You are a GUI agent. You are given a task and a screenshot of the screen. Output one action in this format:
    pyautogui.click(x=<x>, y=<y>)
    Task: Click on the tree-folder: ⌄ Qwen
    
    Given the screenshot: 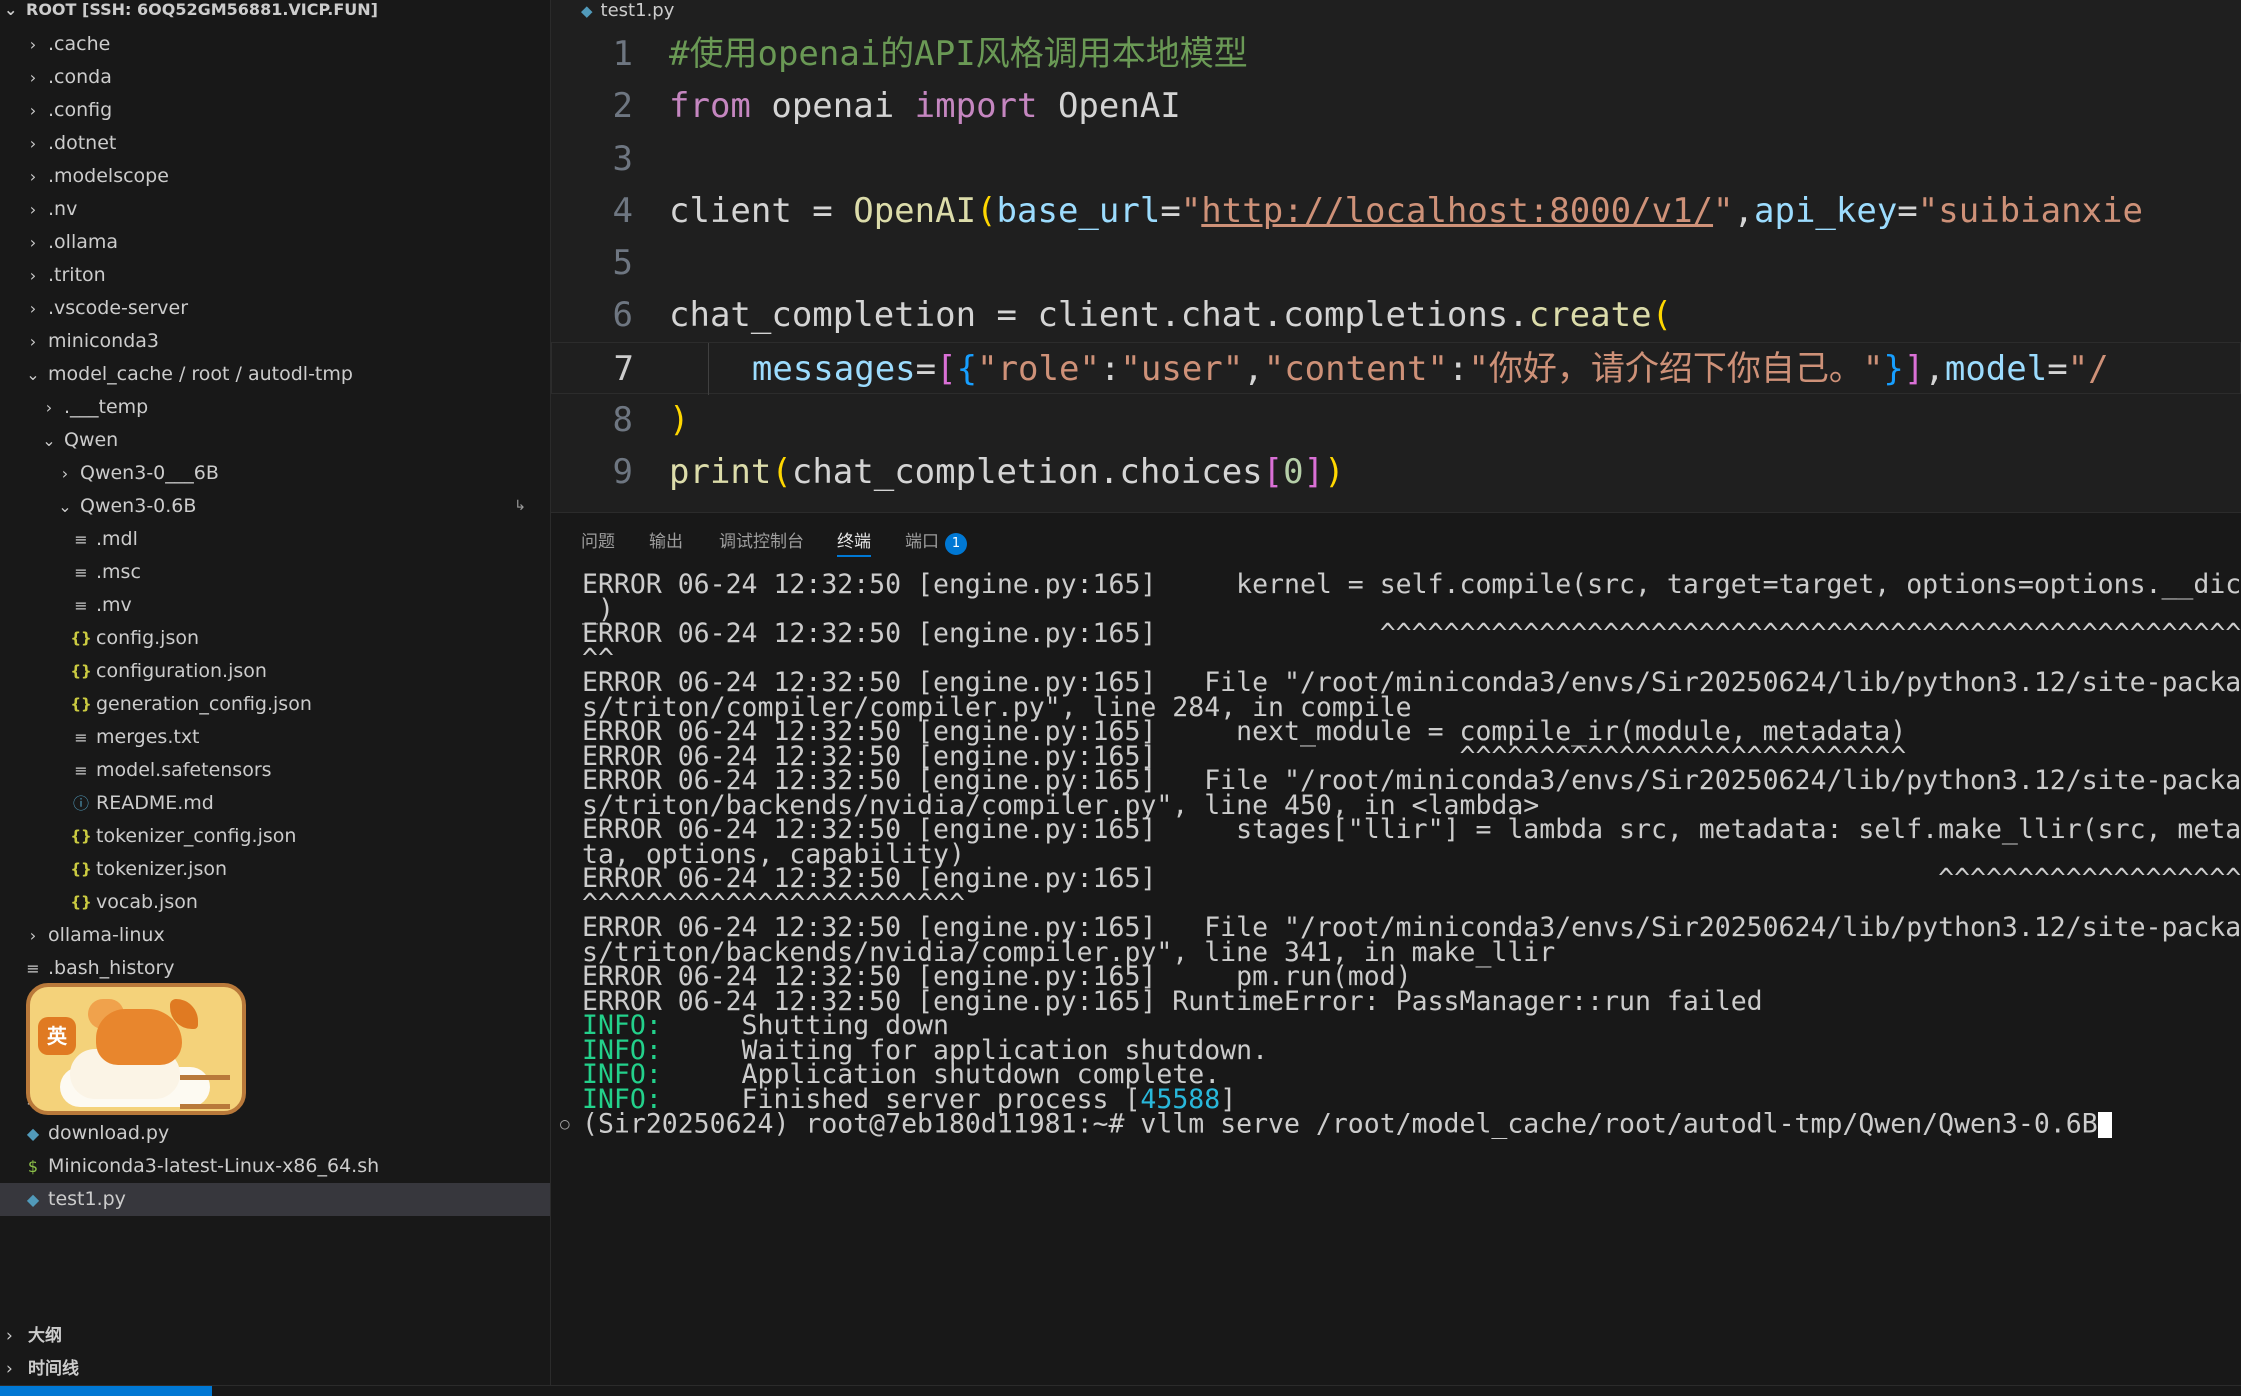 What is the action you would take?
    pyautogui.click(x=275, y=440)
    